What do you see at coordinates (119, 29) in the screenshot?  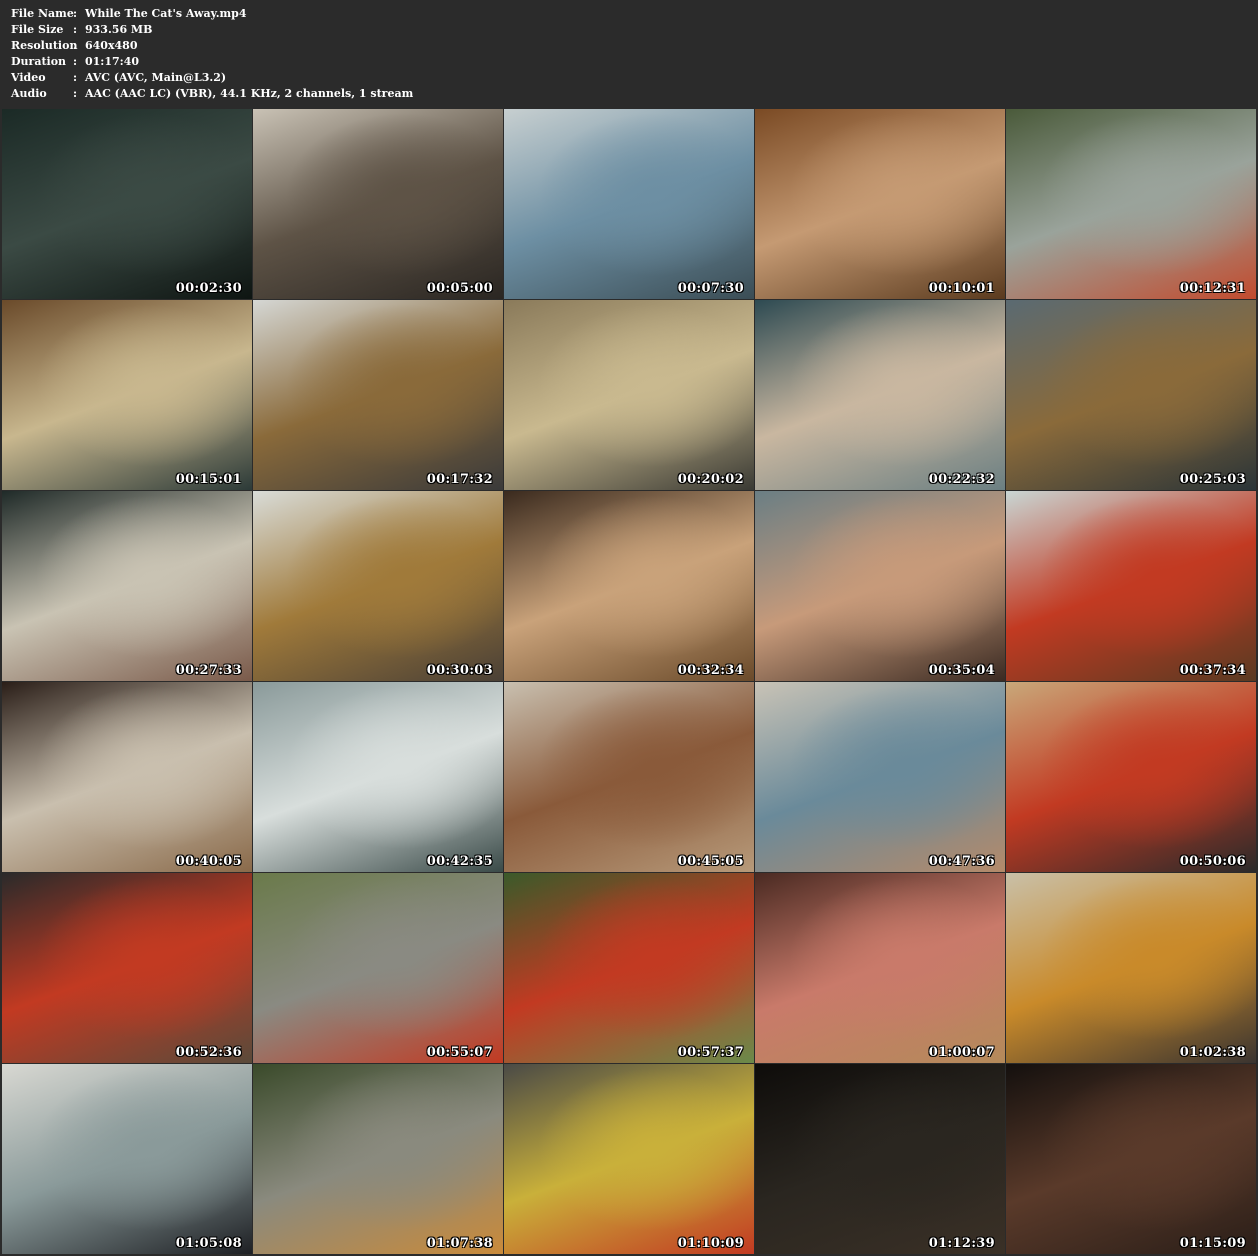 I see `info-value: 933.56 MB` at bounding box center [119, 29].